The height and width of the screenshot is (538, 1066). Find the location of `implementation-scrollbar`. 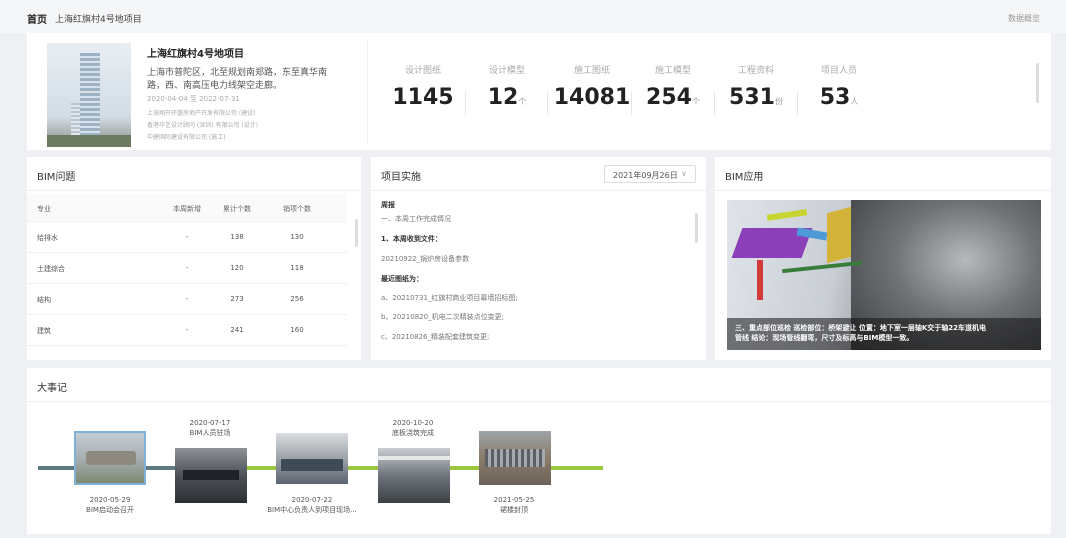

implementation-scrollbar is located at coordinates (696, 228).